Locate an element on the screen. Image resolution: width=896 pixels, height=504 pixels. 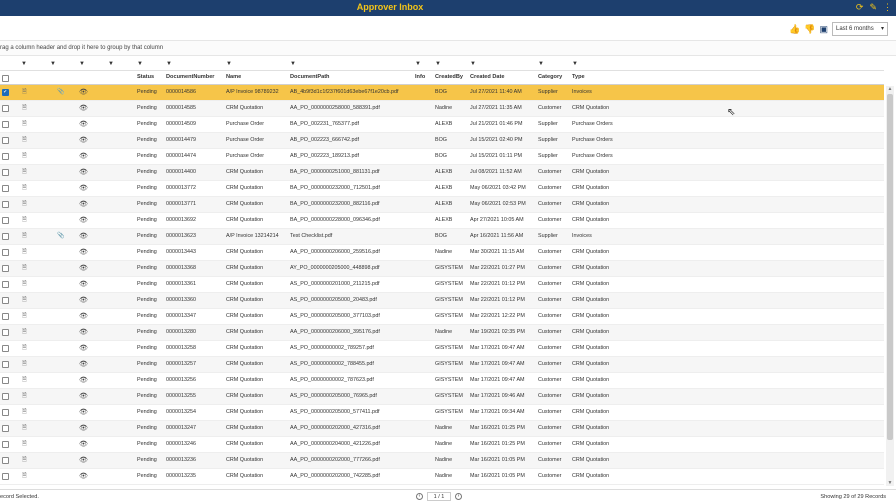
cell-document-path: AA_PO_0000000204000_421226.pdf is located at coordinates (351, 444).